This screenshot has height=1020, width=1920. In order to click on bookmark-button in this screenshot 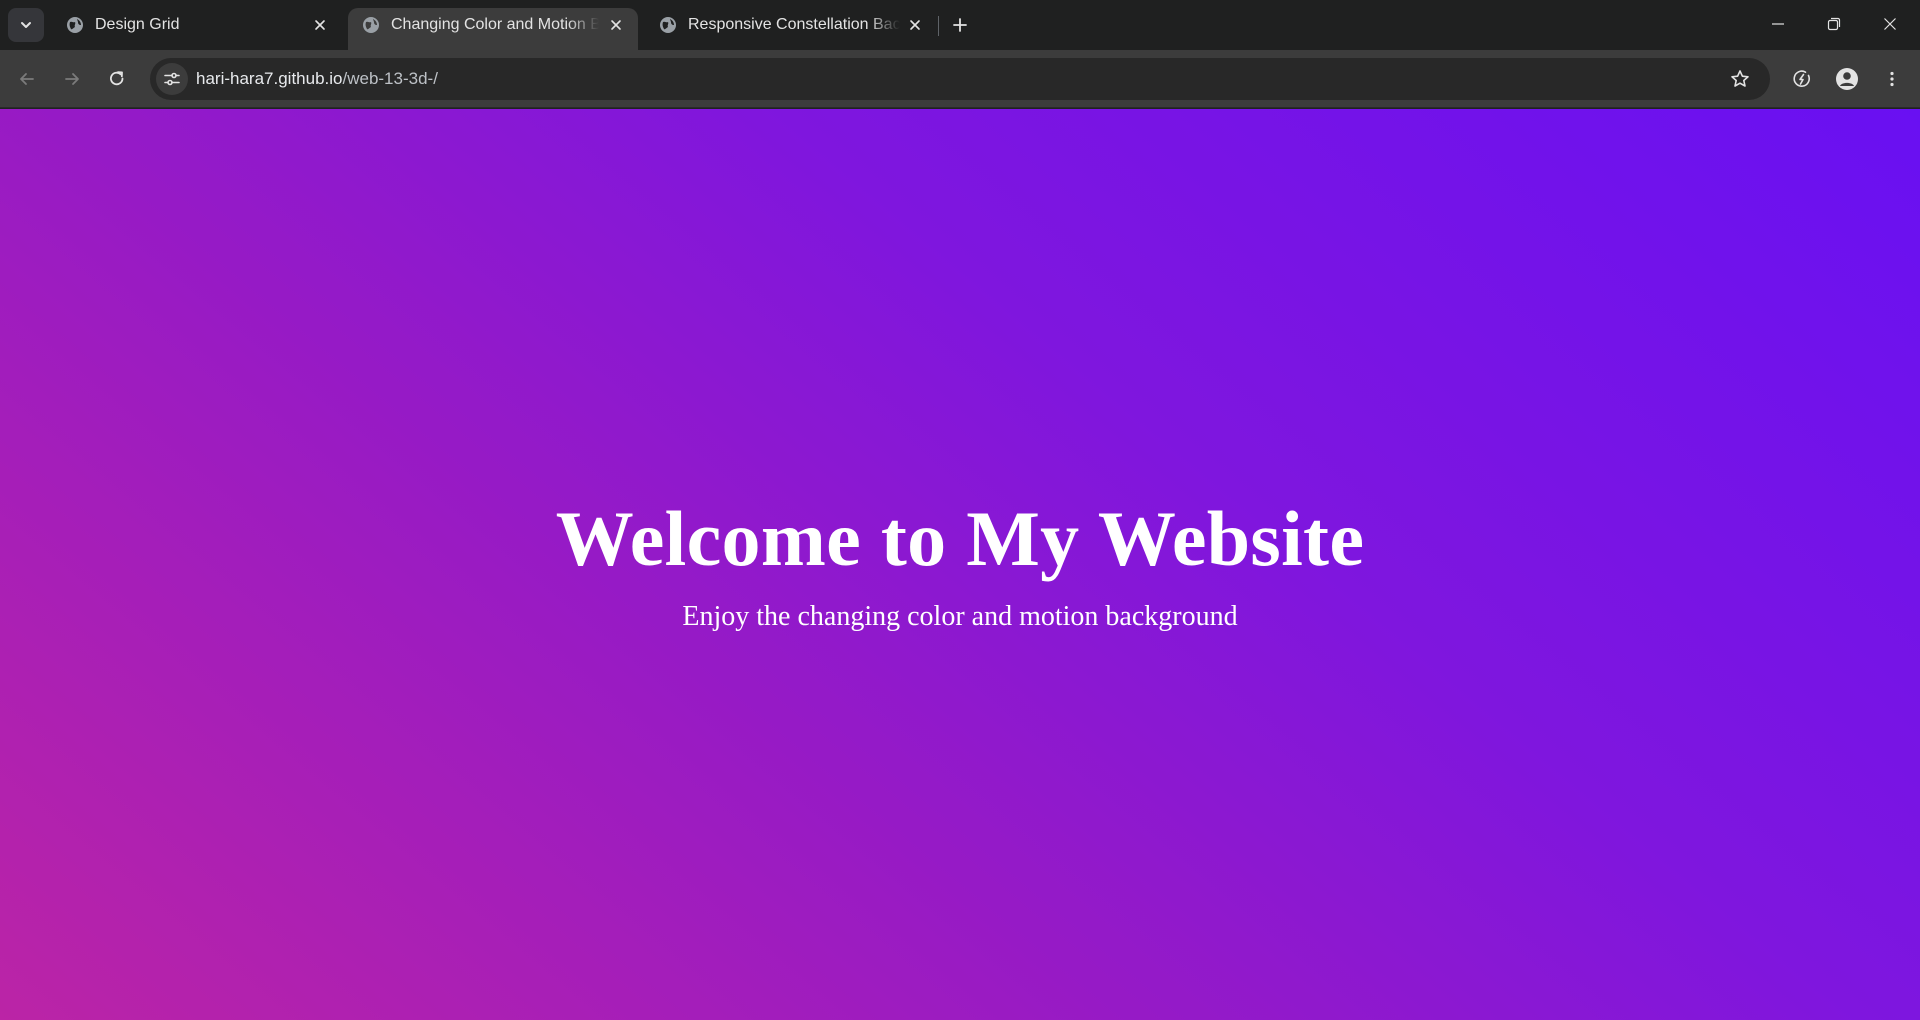, I will do `click(1740, 79)`.